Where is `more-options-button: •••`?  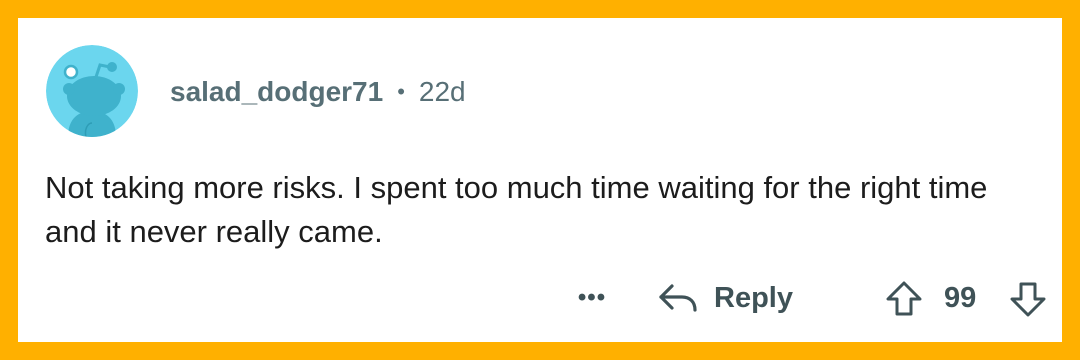
more-options-button: ••• is located at coordinates (592, 298).